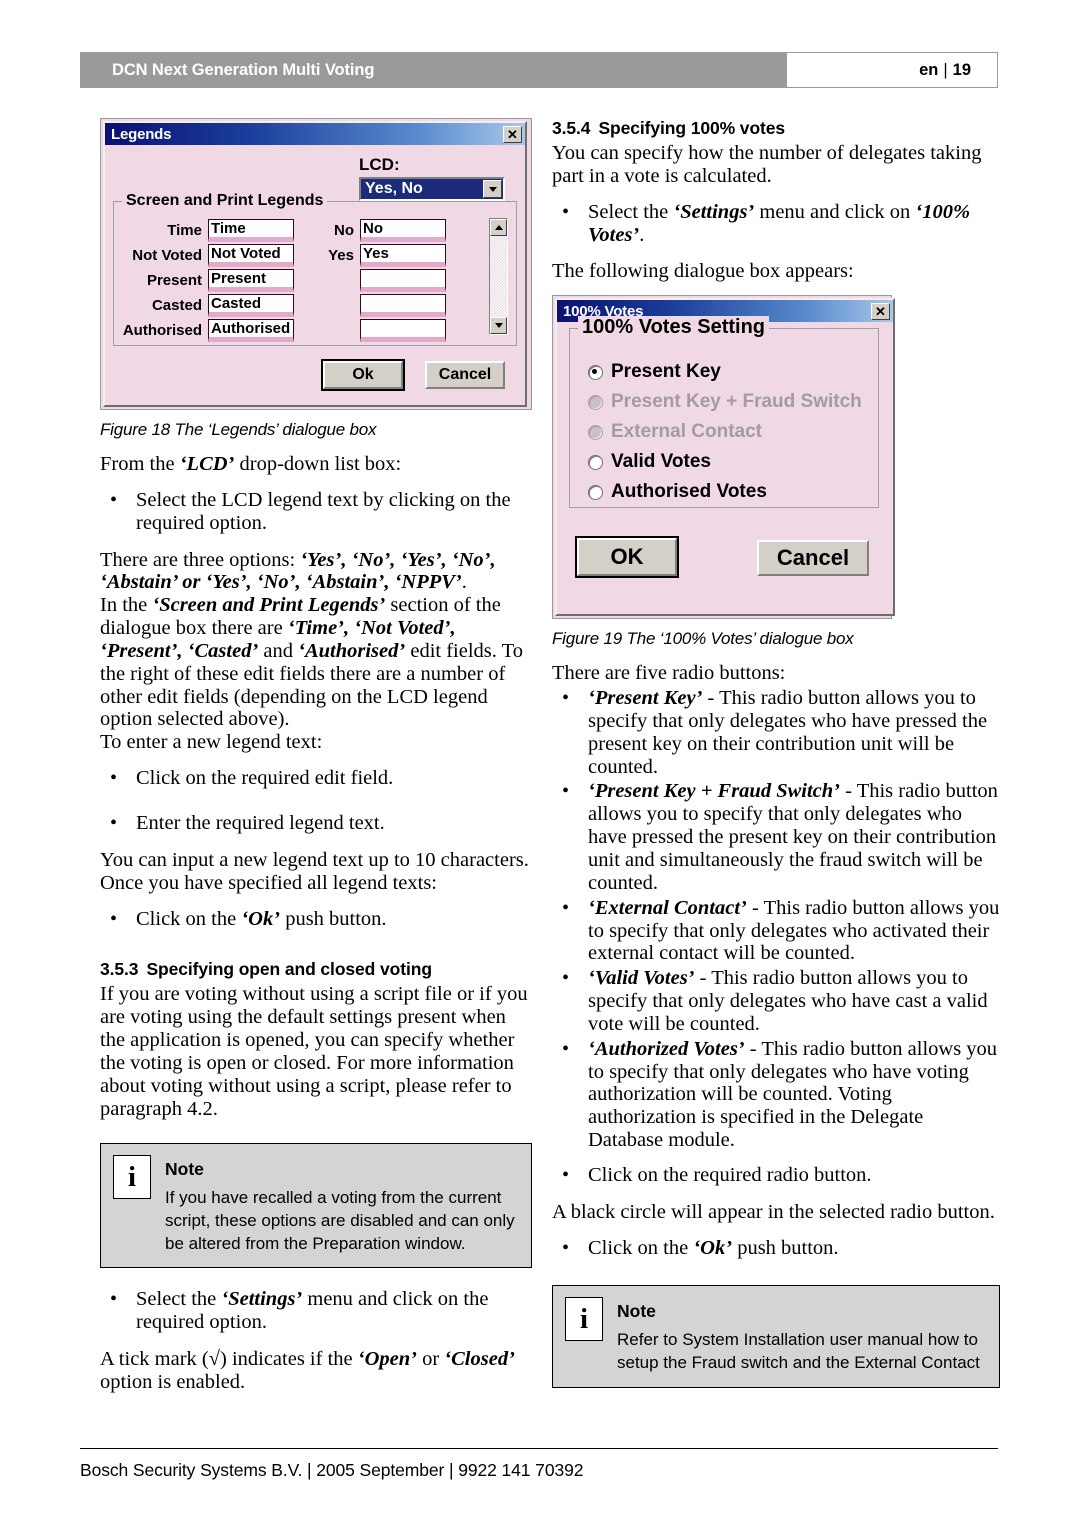  I want to click on scroll-up-icon, so click(498, 227).